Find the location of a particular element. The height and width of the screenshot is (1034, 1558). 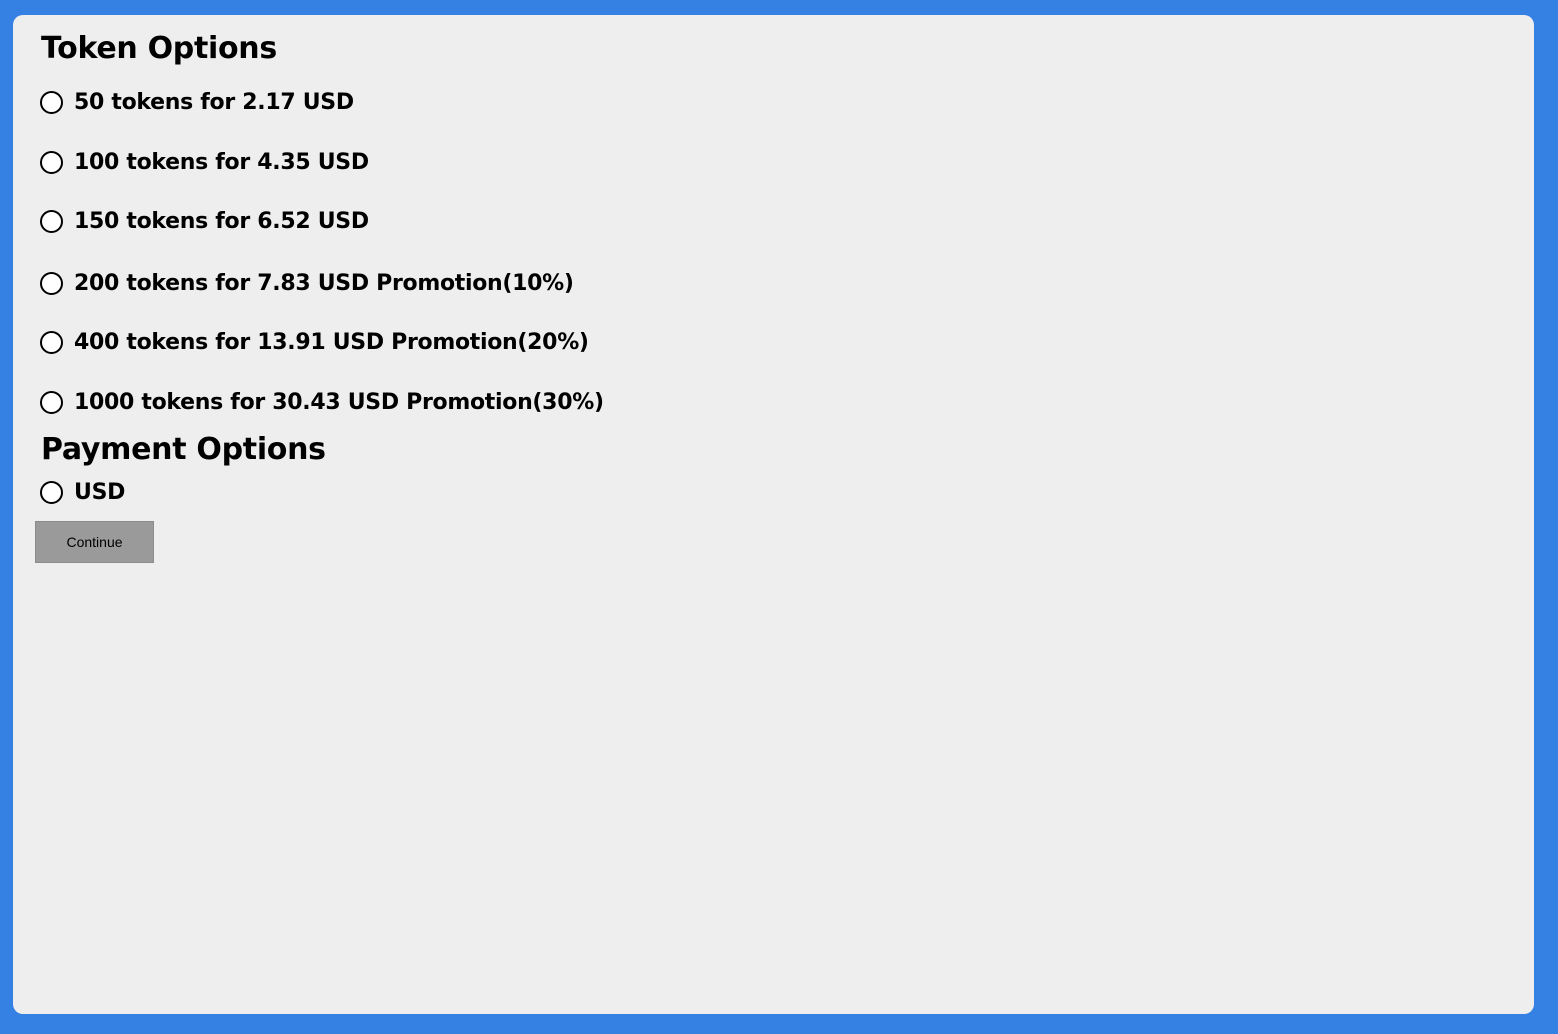

continue-button: Continue is located at coordinates (94, 542).